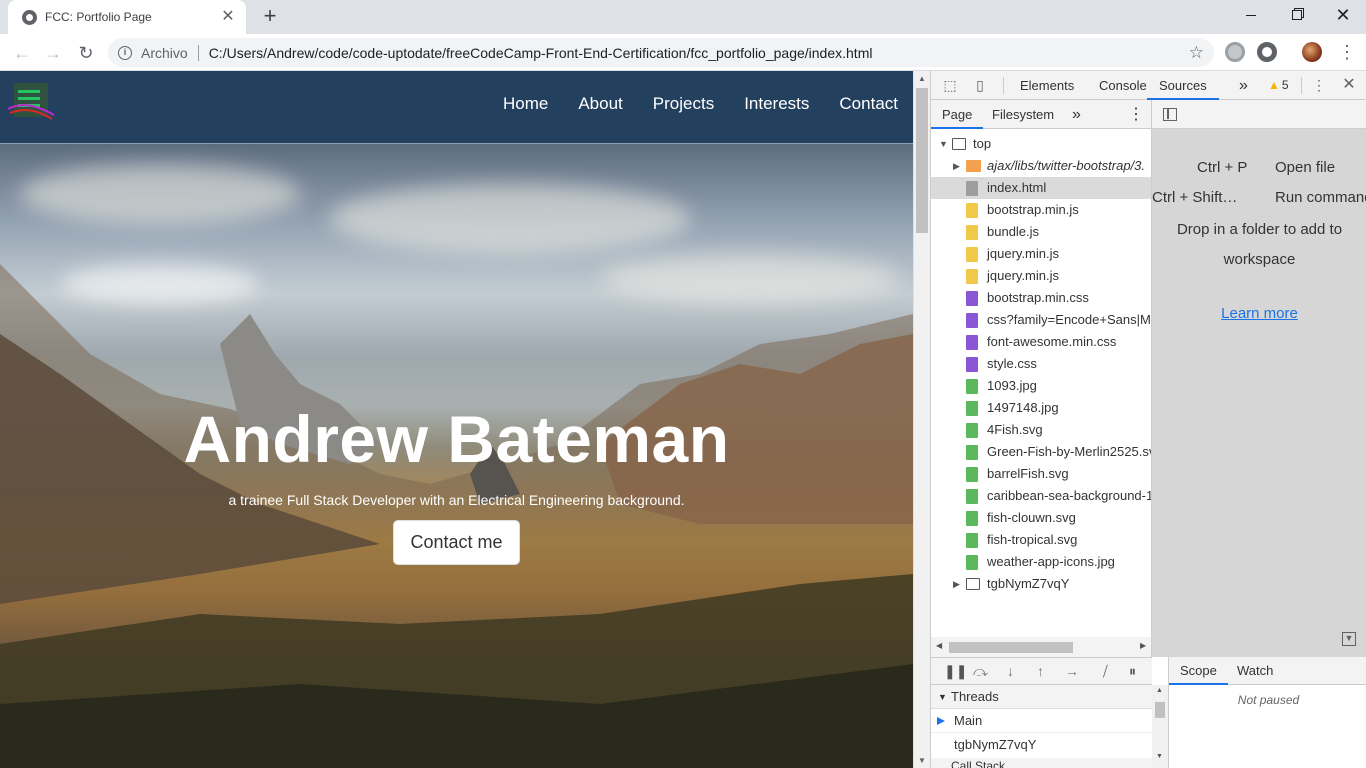  What do you see at coordinates (1041, 210) in the screenshot?
I see `file-tree-item: bootstrap.min.js` at bounding box center [1041, 210].